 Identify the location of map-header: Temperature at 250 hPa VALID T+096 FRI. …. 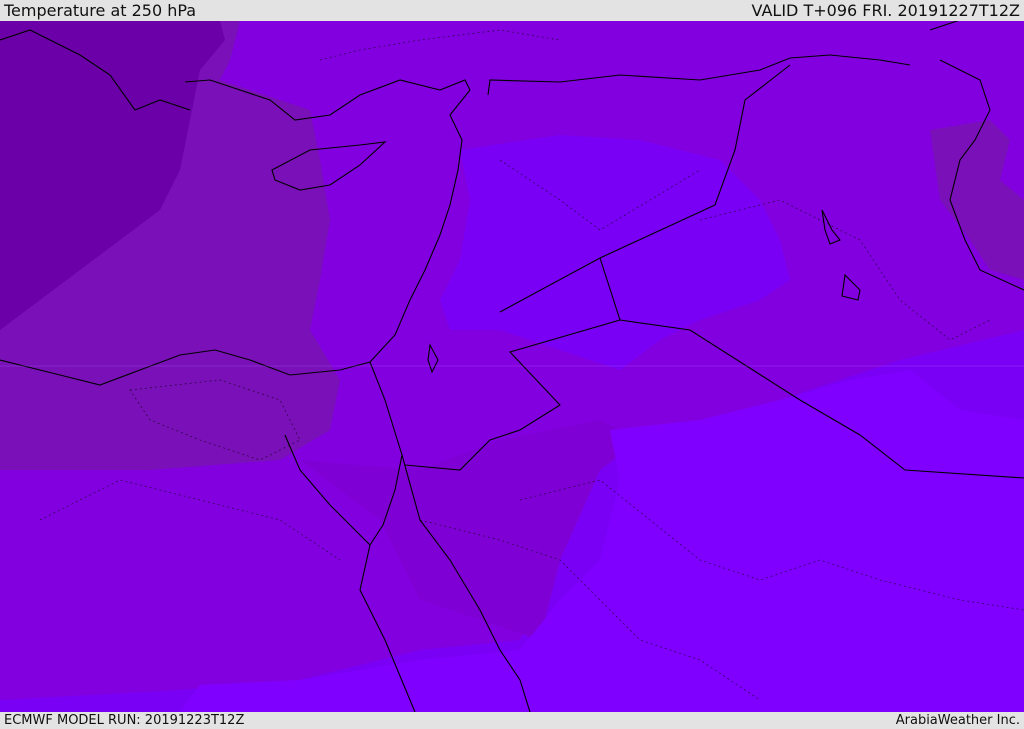
(512, 10).